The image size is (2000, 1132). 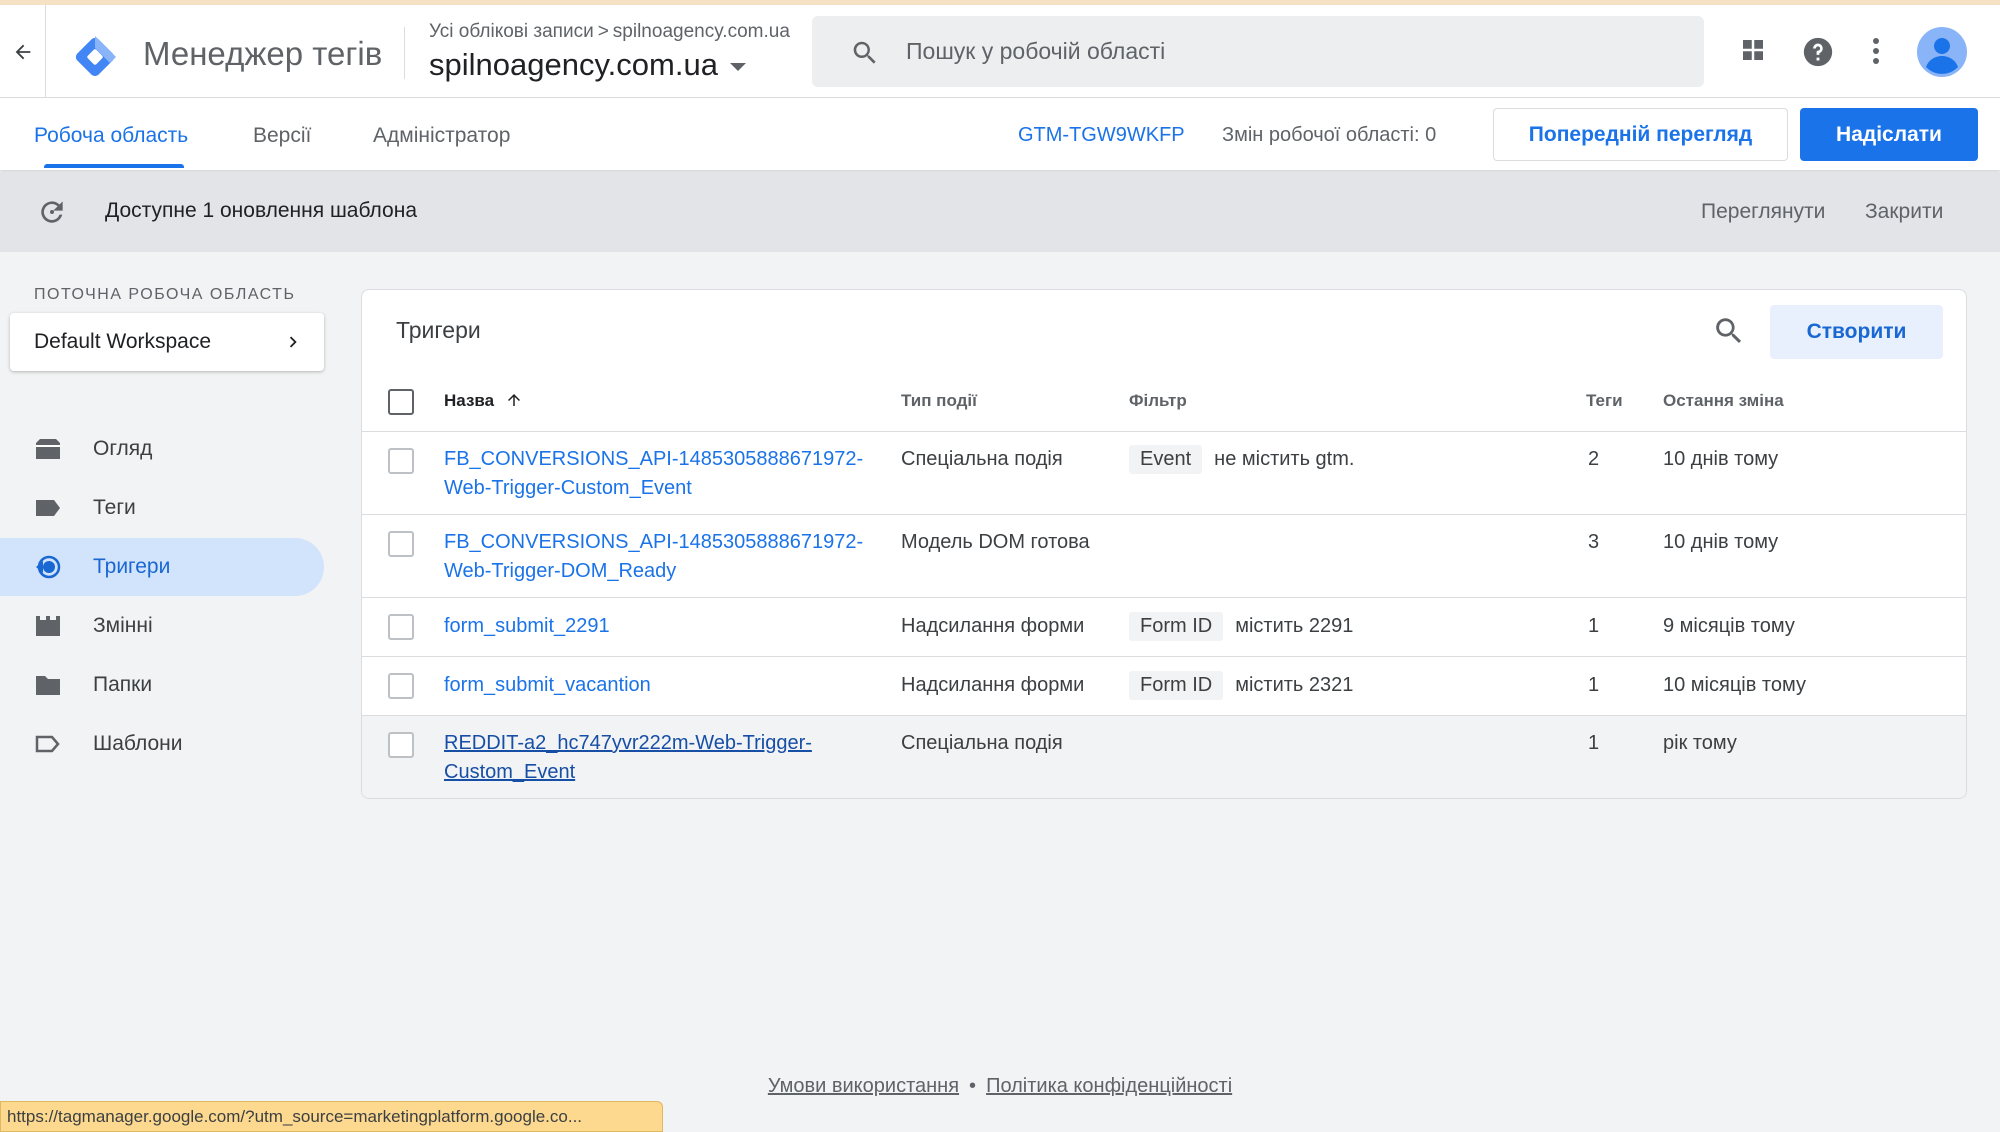 What do you see at coordinates (1818, 52) in the screenshot?
I see `help-icon` at bounding box center [1818, 52].